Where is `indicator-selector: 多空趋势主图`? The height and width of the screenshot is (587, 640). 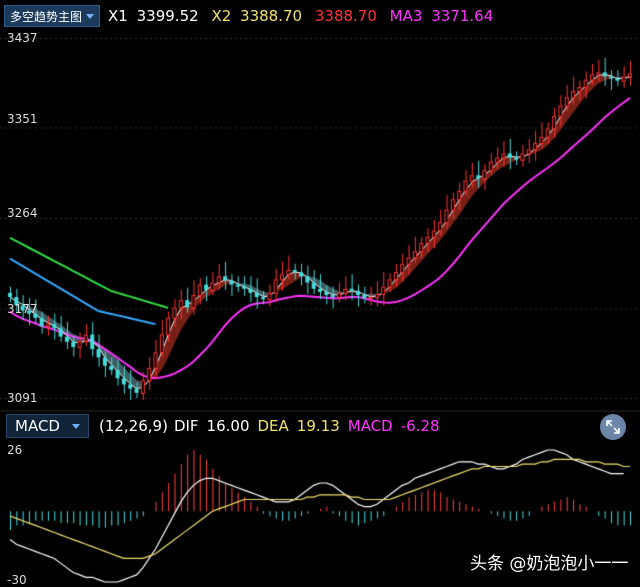 indicator-selector: 多空趋势主图 is located at coordinates (52, 16).